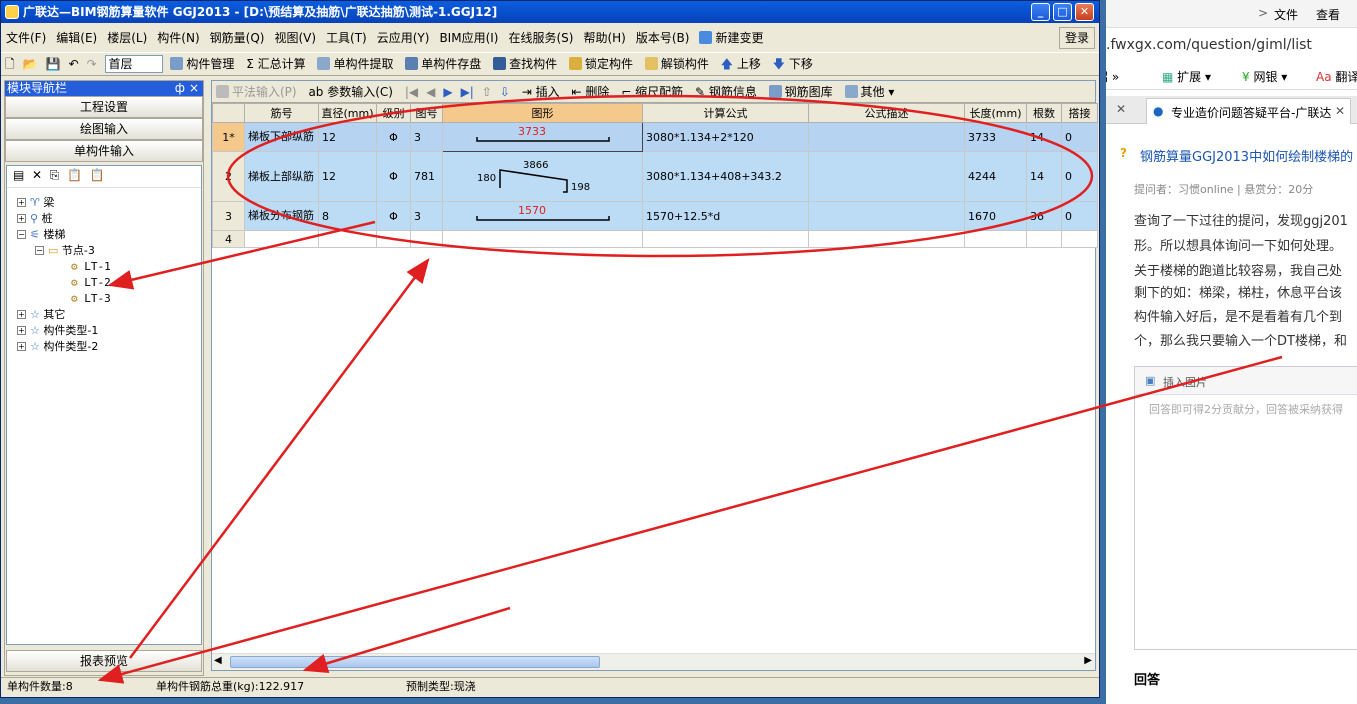 This screenshot has height=704, width=1357. I want to click on cell-shape, so click(542, 239).